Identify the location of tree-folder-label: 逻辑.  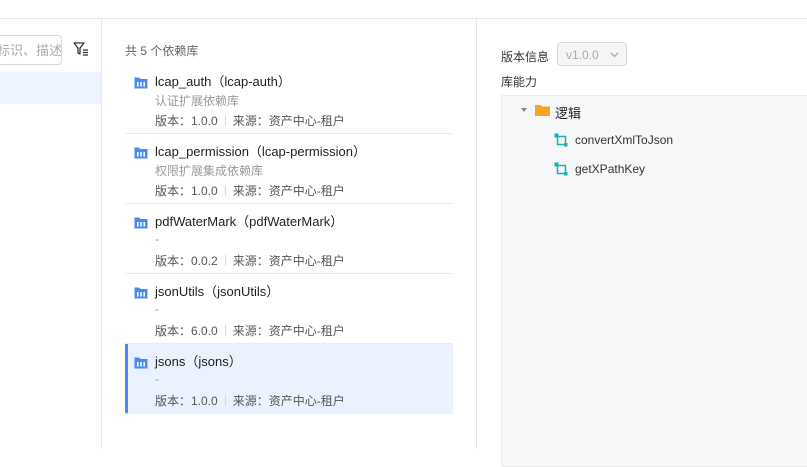
(568, 112).